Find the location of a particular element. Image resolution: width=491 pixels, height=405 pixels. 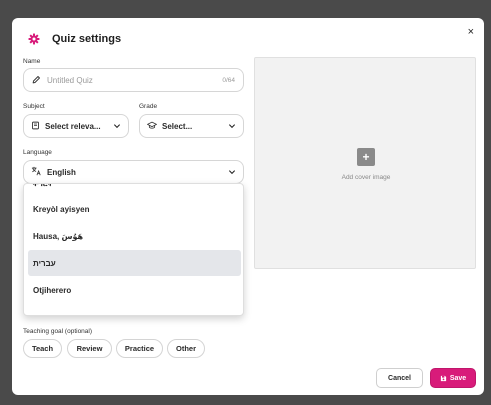

subject-label: Subject is located at coordinates (34, 106).